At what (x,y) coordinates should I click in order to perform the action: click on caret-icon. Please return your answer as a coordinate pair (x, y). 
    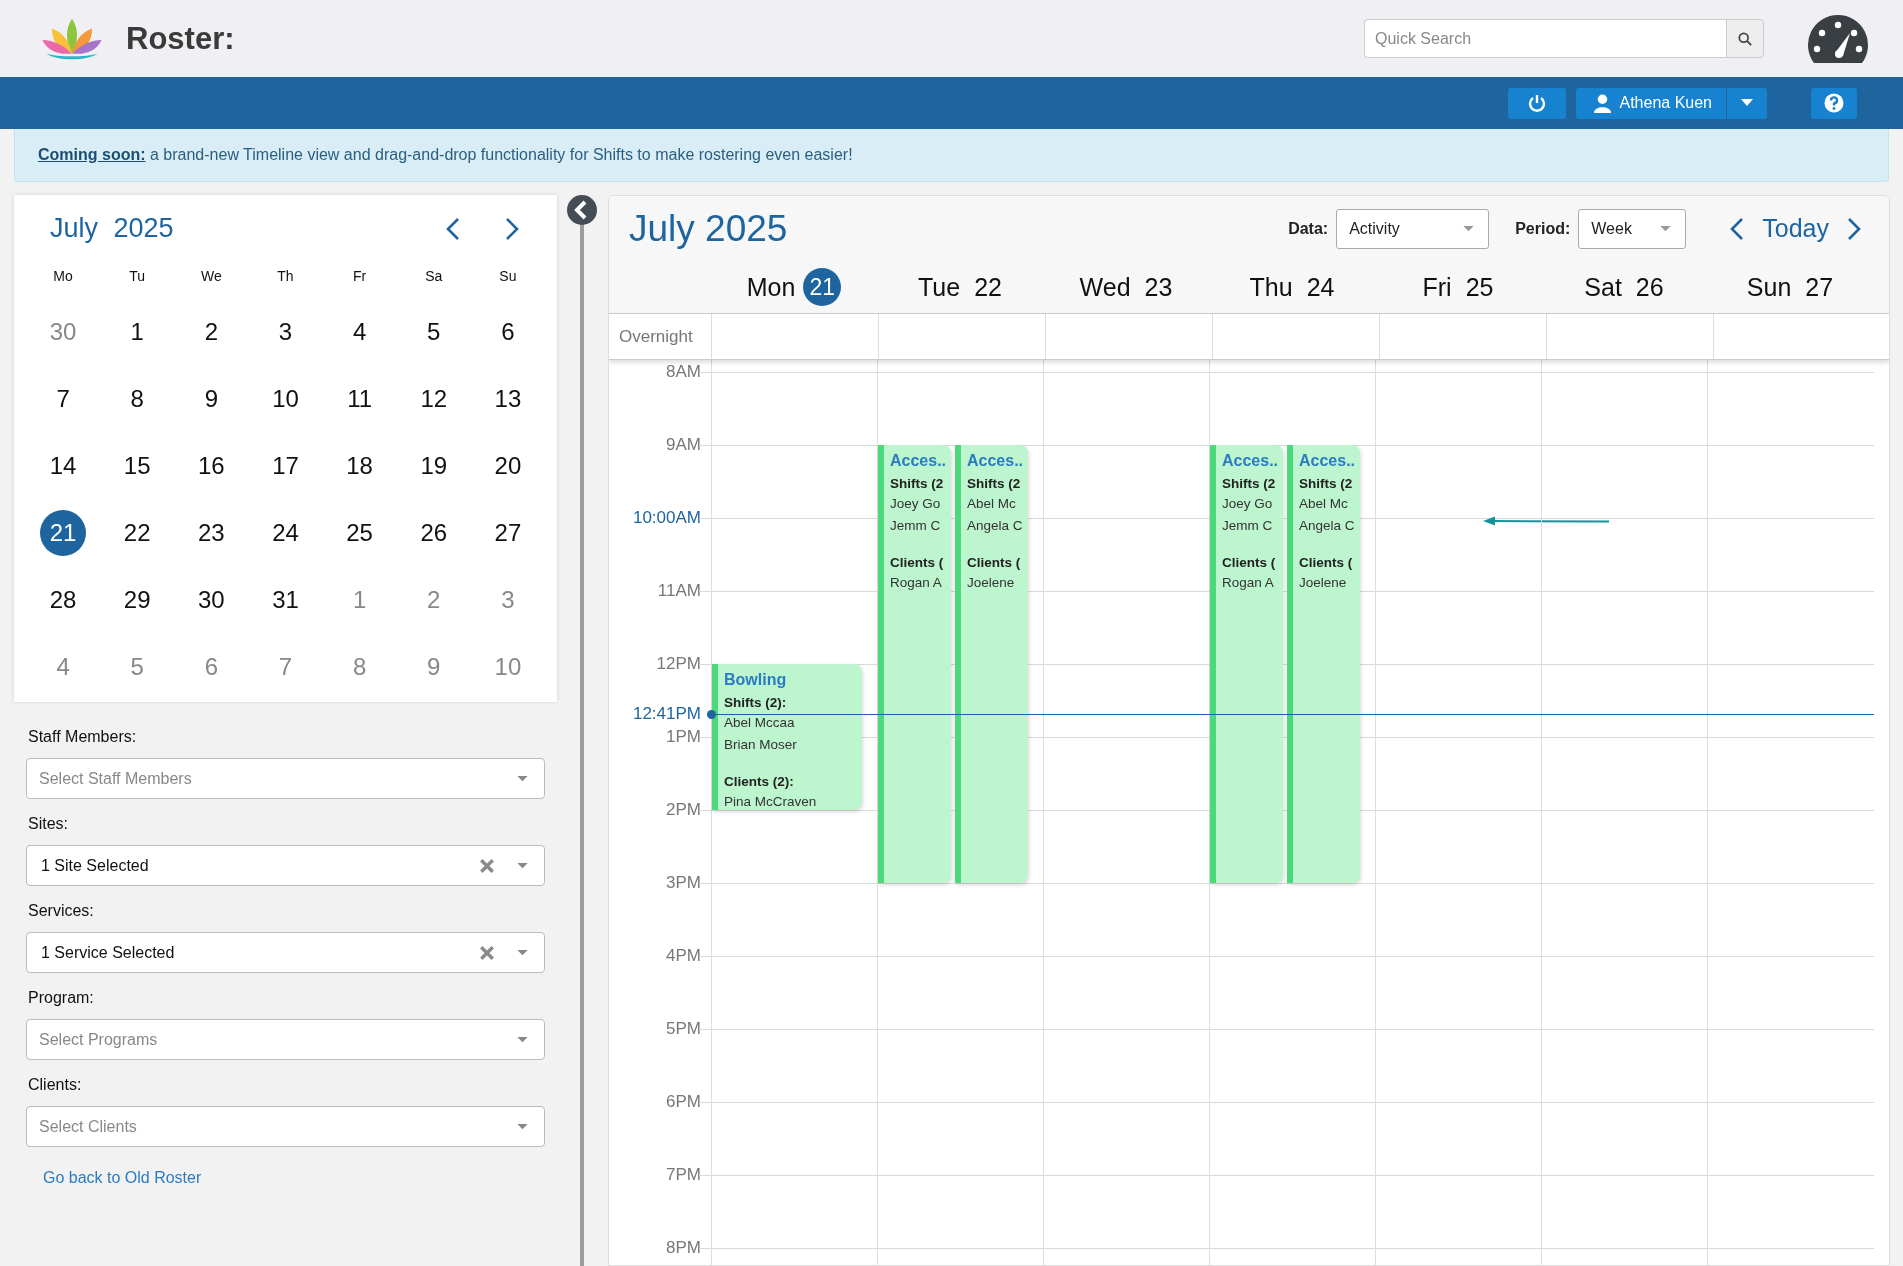
    Looking at the image, I should click on (522, 778).